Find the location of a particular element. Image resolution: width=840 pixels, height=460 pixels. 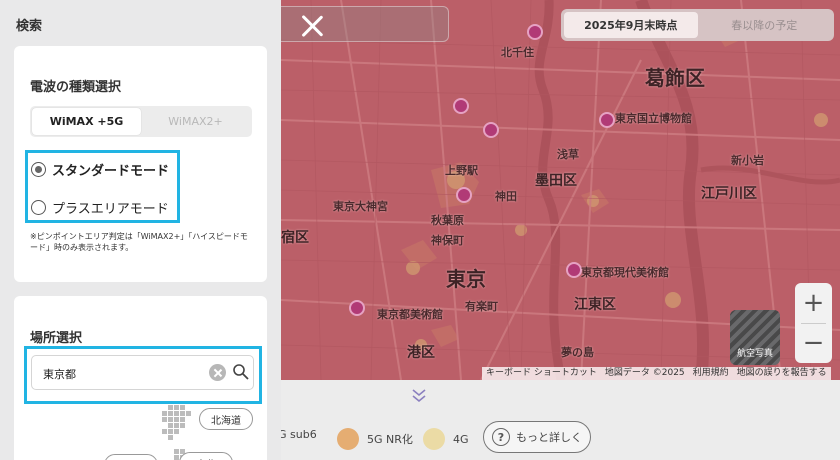

legend-bar: 5G sub6 5G NR化 4G ? もっと詳しく is located at coordinates (555, 420).